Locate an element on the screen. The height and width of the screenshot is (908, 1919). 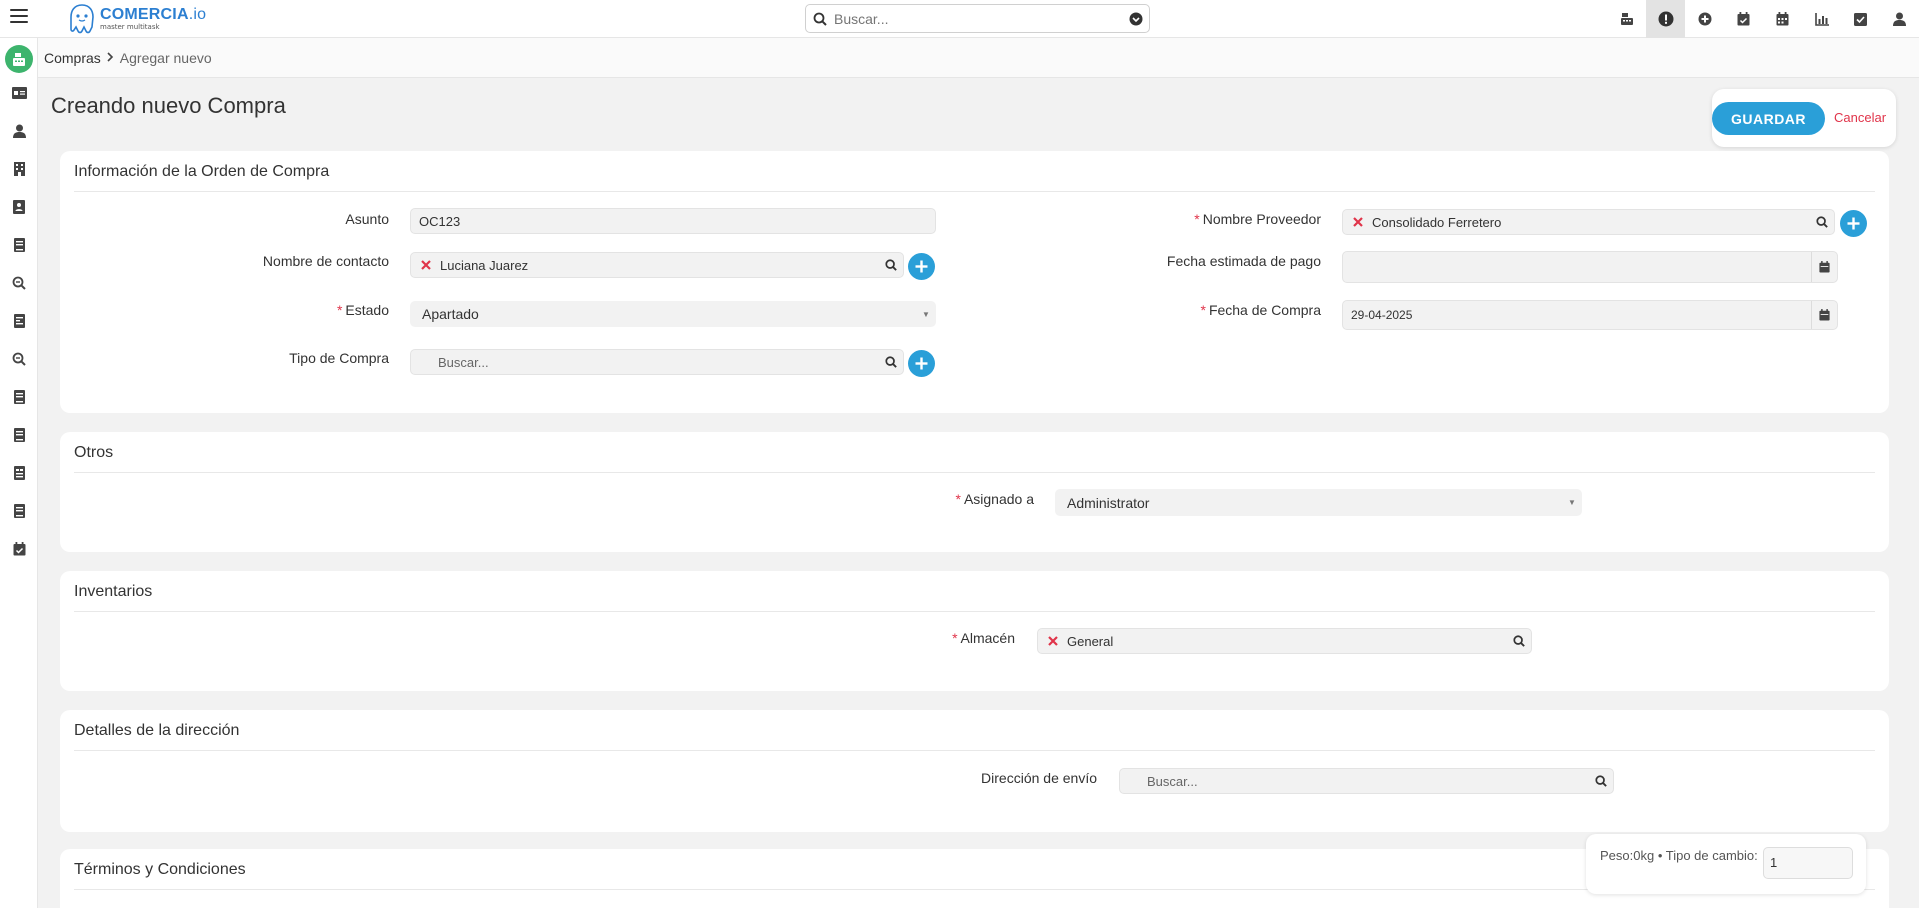
fecha-pago-label: Fecha estimada de pago is located at coordinates (1243, 261).